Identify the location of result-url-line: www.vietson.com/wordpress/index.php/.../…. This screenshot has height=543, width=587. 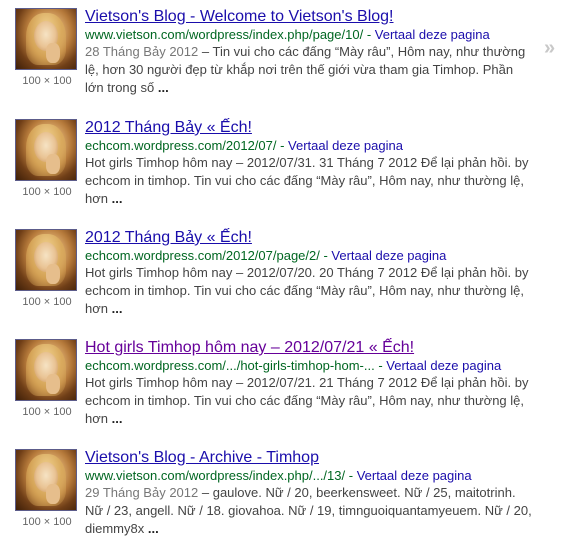
(310, 476).